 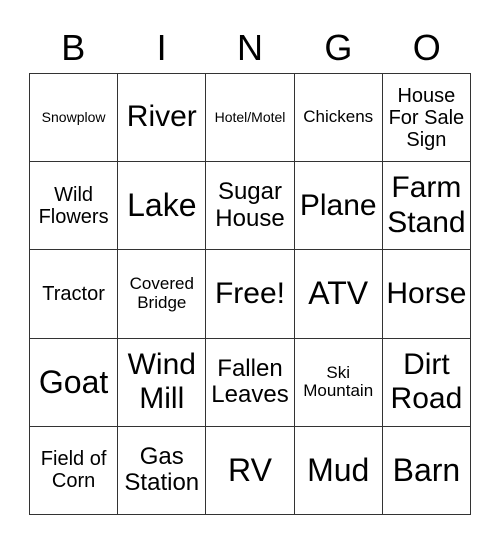 I want to click on bingo-cell: Tractor, so click(x=74, y=294).